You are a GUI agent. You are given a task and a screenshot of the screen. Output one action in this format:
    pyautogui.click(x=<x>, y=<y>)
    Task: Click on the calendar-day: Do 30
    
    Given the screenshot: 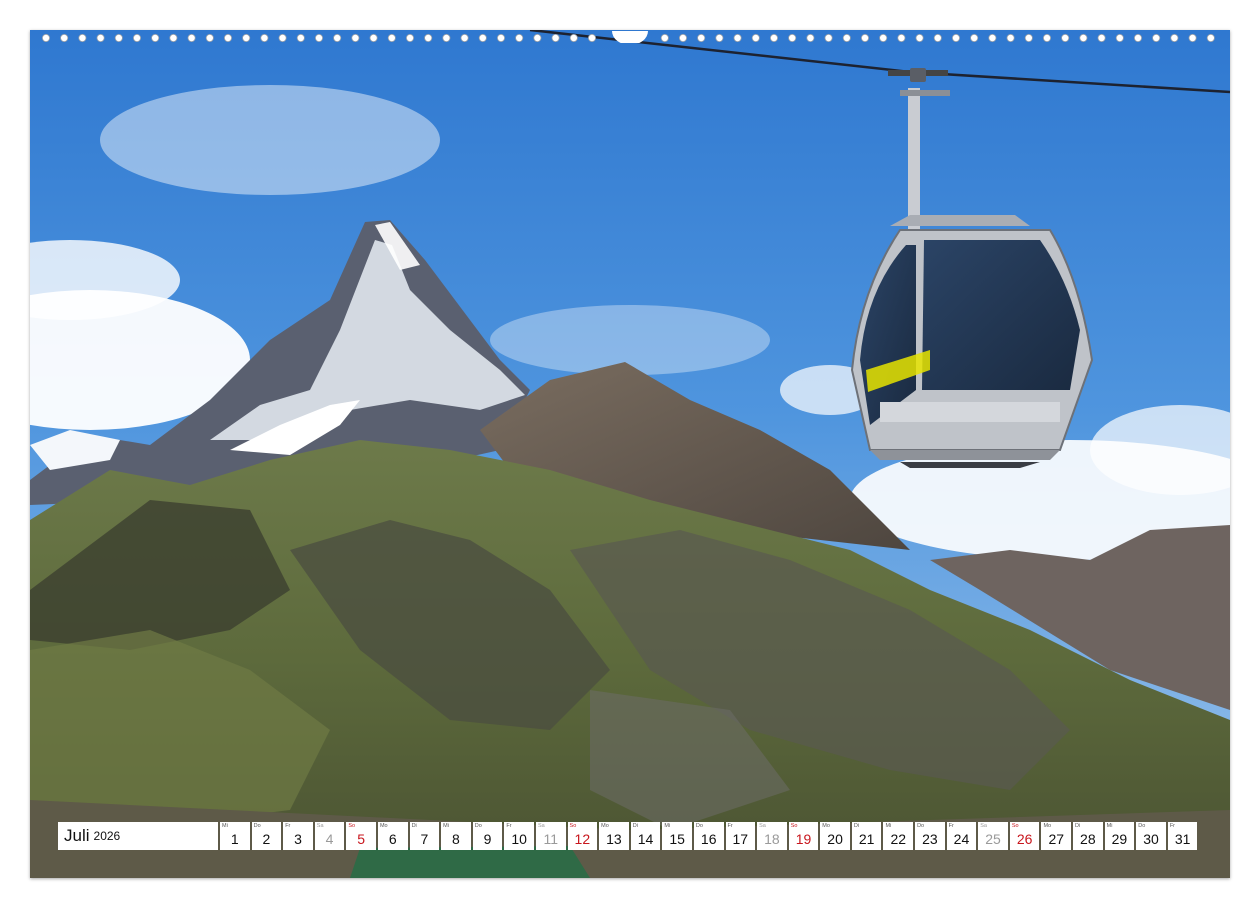 What is the action you would take?
    pyautogui.click(x=1151, y=836)
    